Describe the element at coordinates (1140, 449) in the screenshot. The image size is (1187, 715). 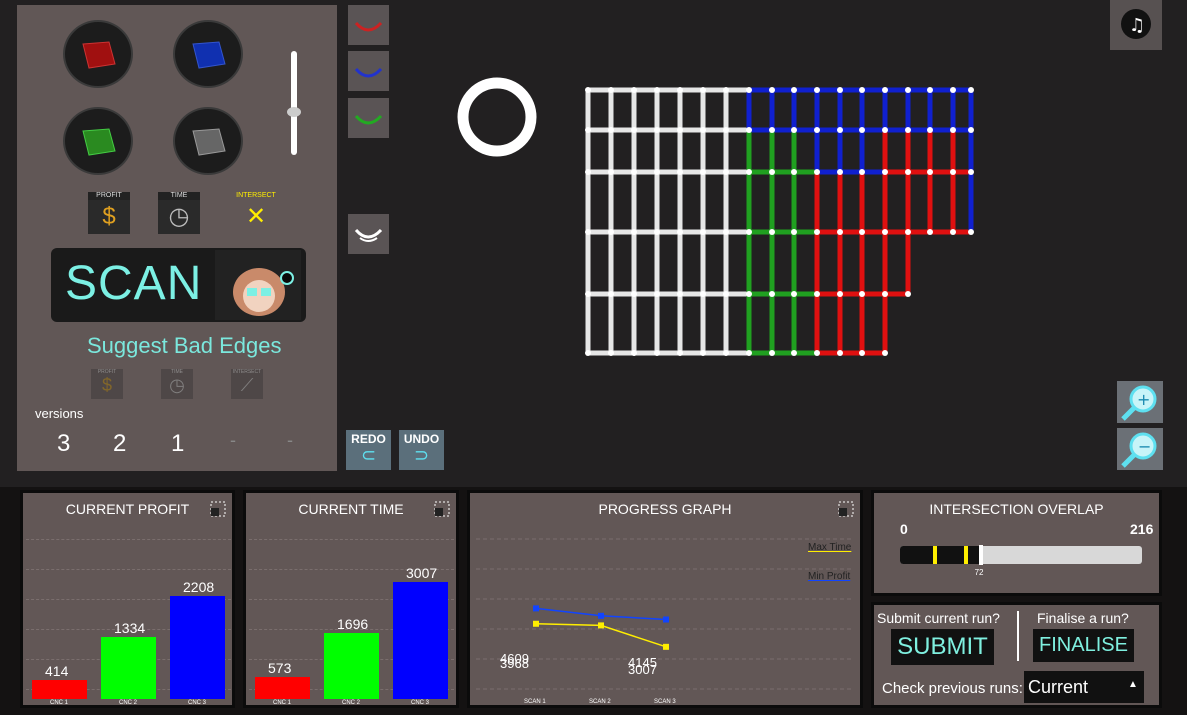
I see `zoom-out-button: −` at that location.